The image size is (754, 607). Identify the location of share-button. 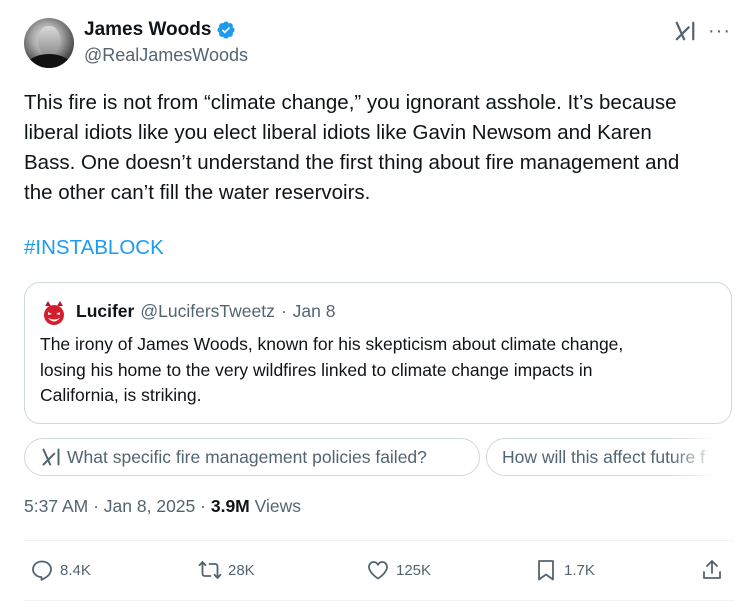
(712, 570).